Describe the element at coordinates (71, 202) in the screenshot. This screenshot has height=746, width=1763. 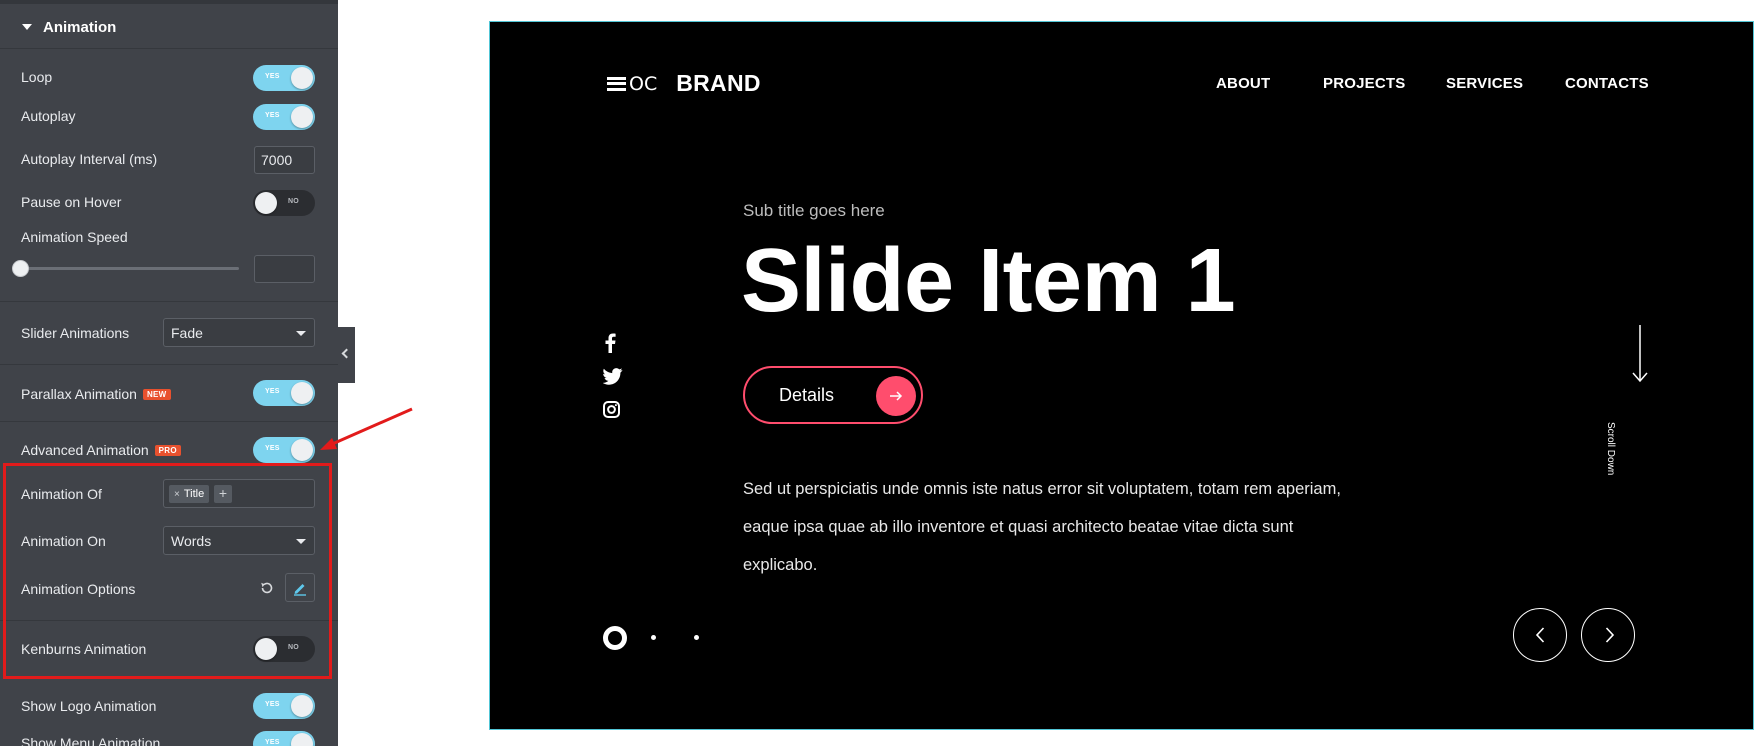
I see `pause-on-hover-label: Pause on Hover` at that location.